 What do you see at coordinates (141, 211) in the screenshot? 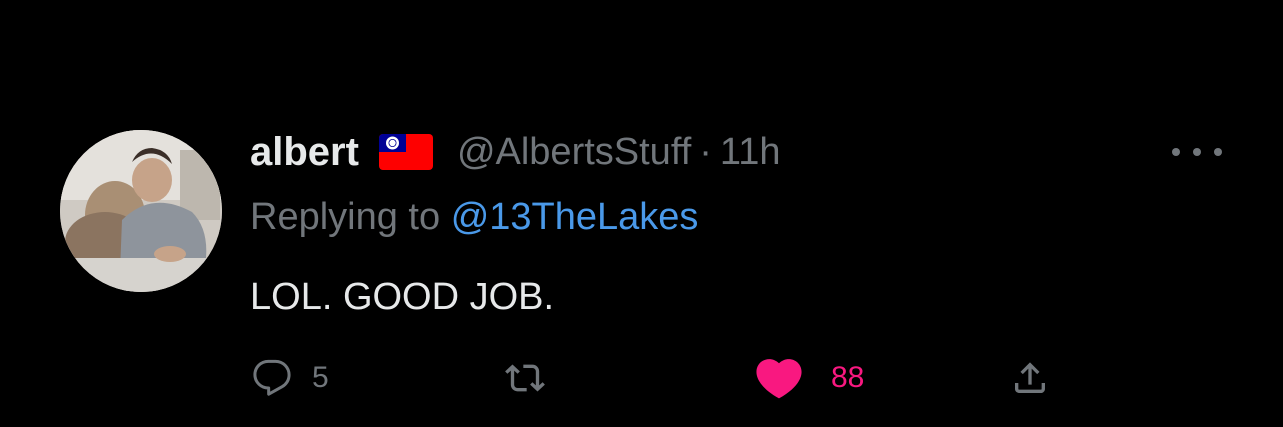
I see `avatar` at bounding box center [141, 211].